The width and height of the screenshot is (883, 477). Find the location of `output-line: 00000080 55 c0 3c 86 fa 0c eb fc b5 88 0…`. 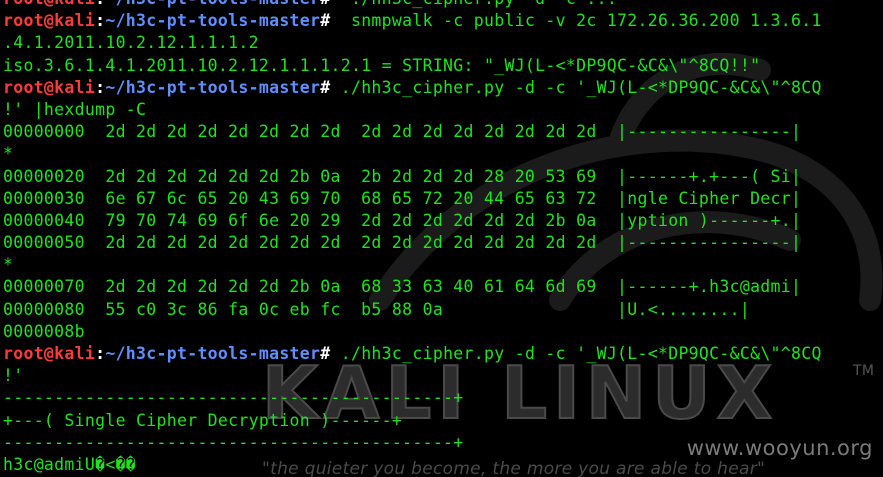

output-line: 00000080 55 c0 3c 86 fa 0c eb fc b5 88 0… is located at coordinates (412, 310).